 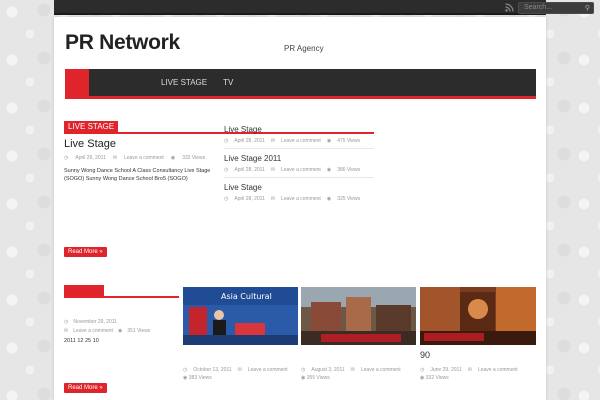 What do you see at coordinates (240, 316) in the screenshot?
I see `thumbnail-image: Asia Cultural` at bounding box center [240, 316].